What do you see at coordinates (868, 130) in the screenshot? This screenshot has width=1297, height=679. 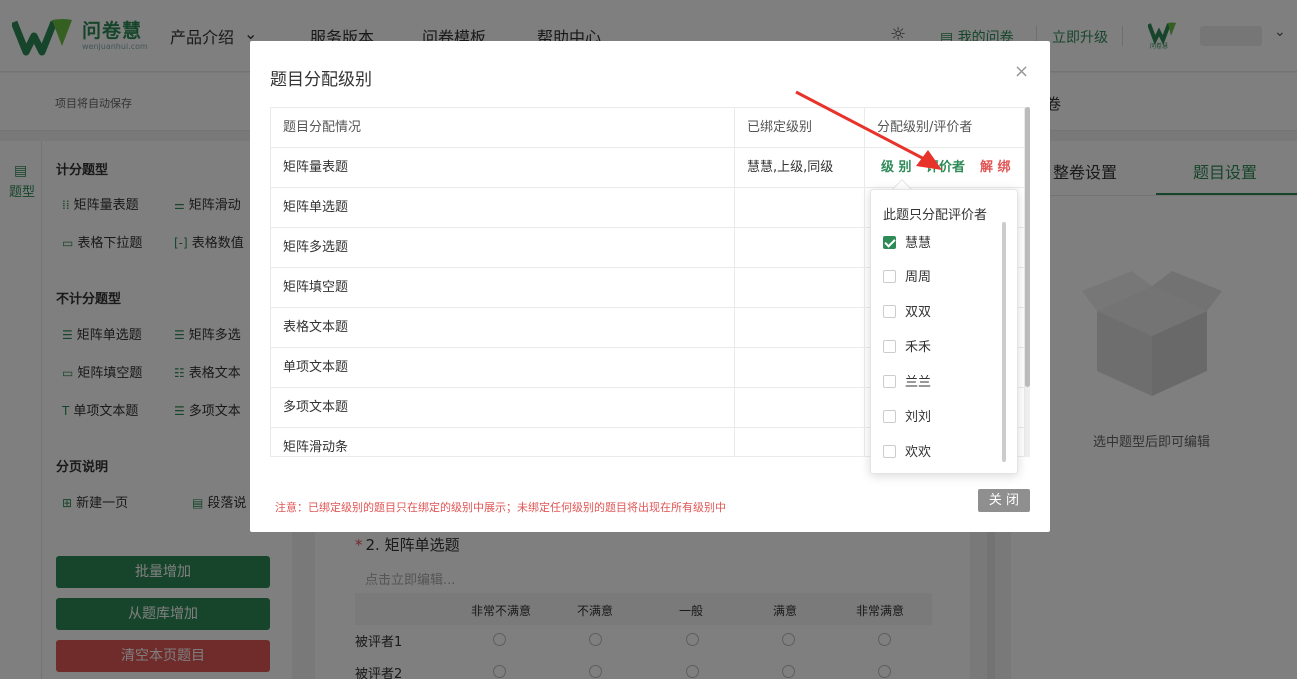 I see `annotation-arrow-icon` at bounding box center [868, 130].